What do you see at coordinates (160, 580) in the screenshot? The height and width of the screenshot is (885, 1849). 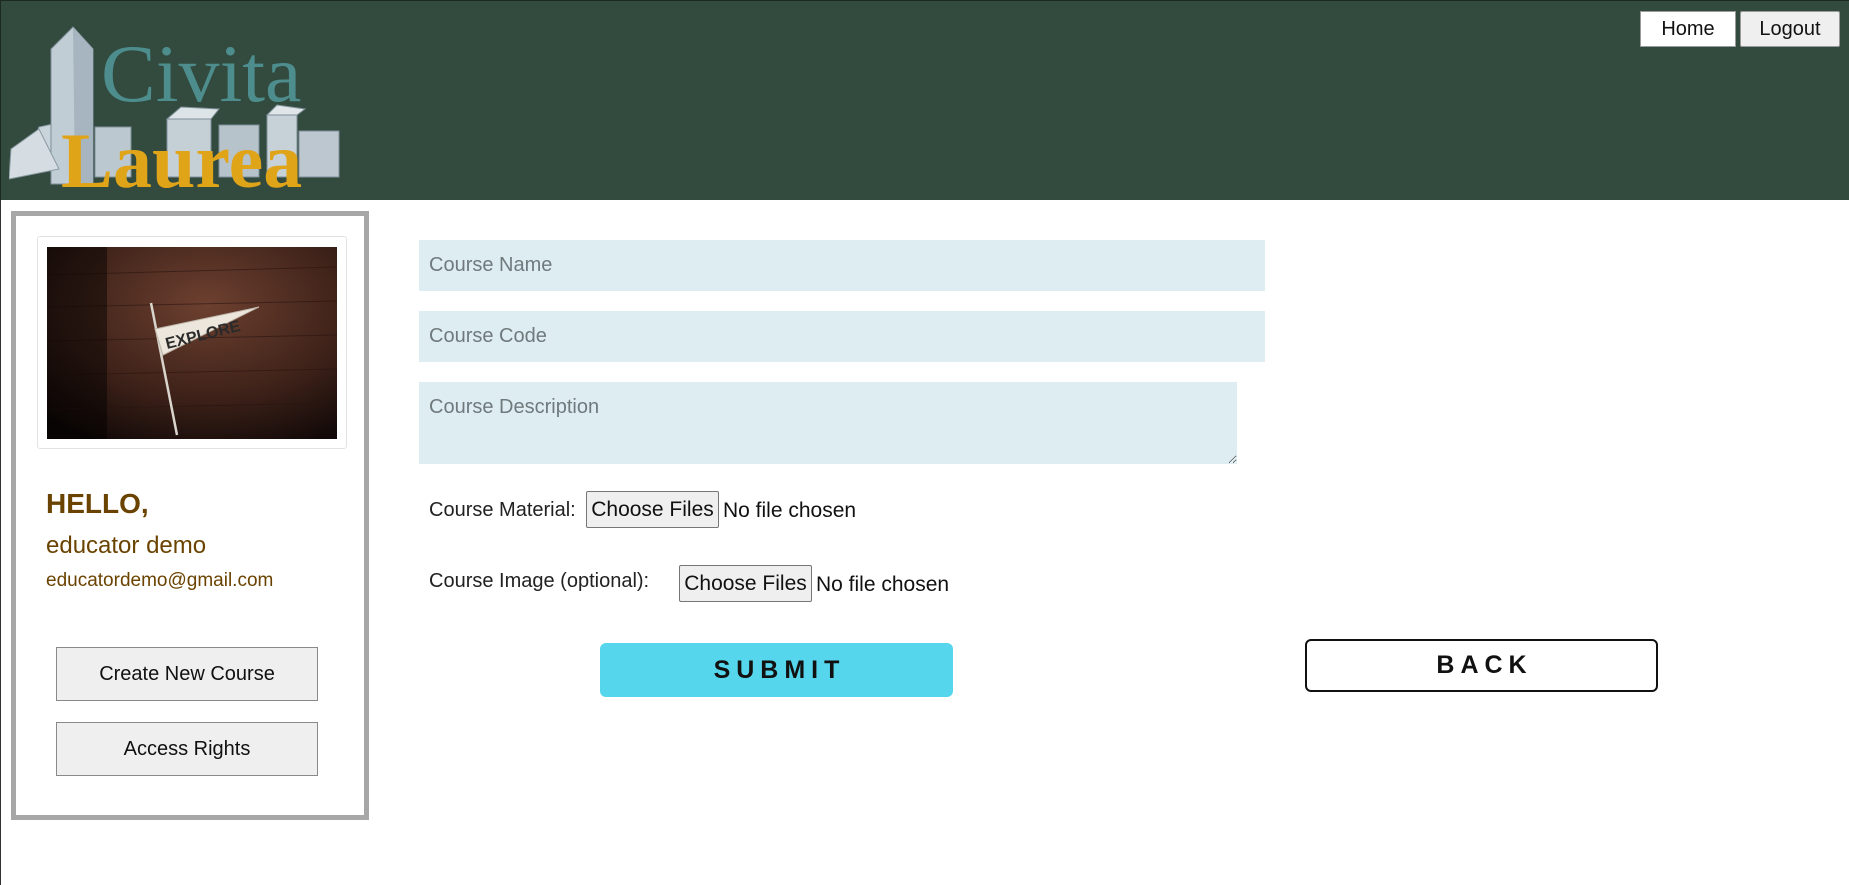 I see `user-email: educatordemo@gmail.com` at bounding box center [160, 580].